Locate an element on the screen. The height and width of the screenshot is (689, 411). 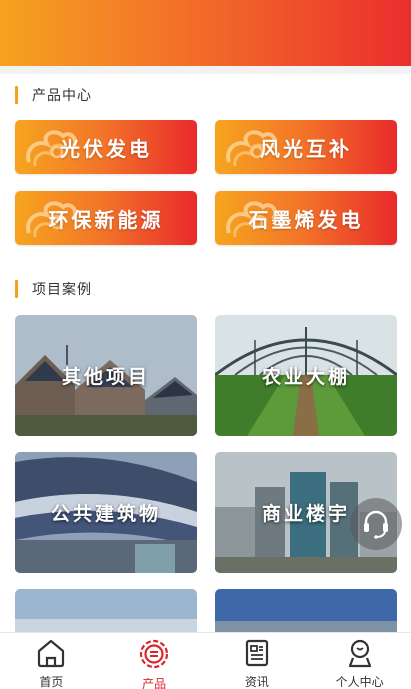
case-card-other: 其他项目 is located at coordinates (106, 375).